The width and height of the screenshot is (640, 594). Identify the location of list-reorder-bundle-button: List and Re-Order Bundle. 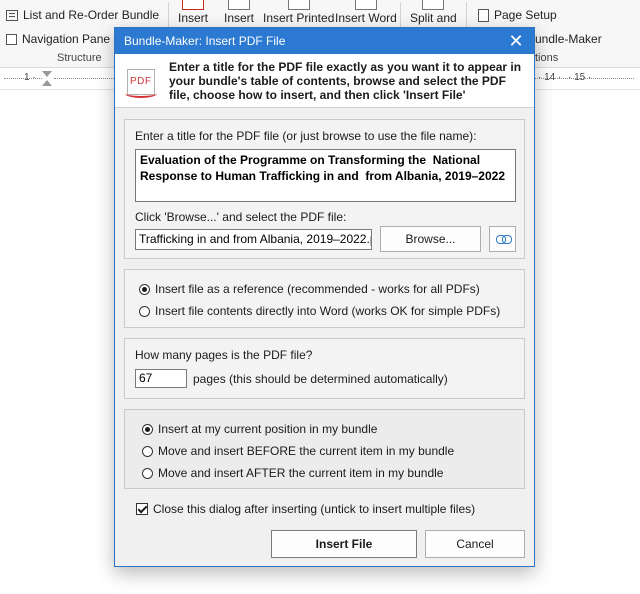
(82, 15).